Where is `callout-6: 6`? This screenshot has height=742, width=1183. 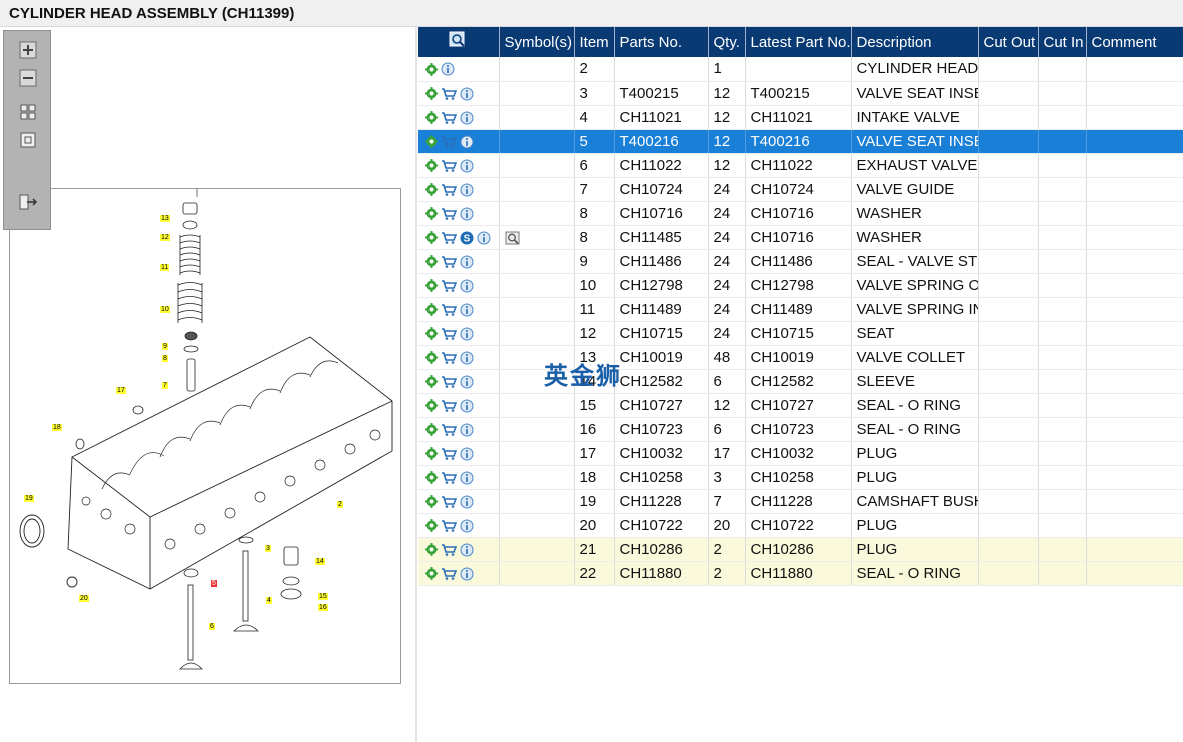
callout-6: 6 is located at coordinates (212, 626).